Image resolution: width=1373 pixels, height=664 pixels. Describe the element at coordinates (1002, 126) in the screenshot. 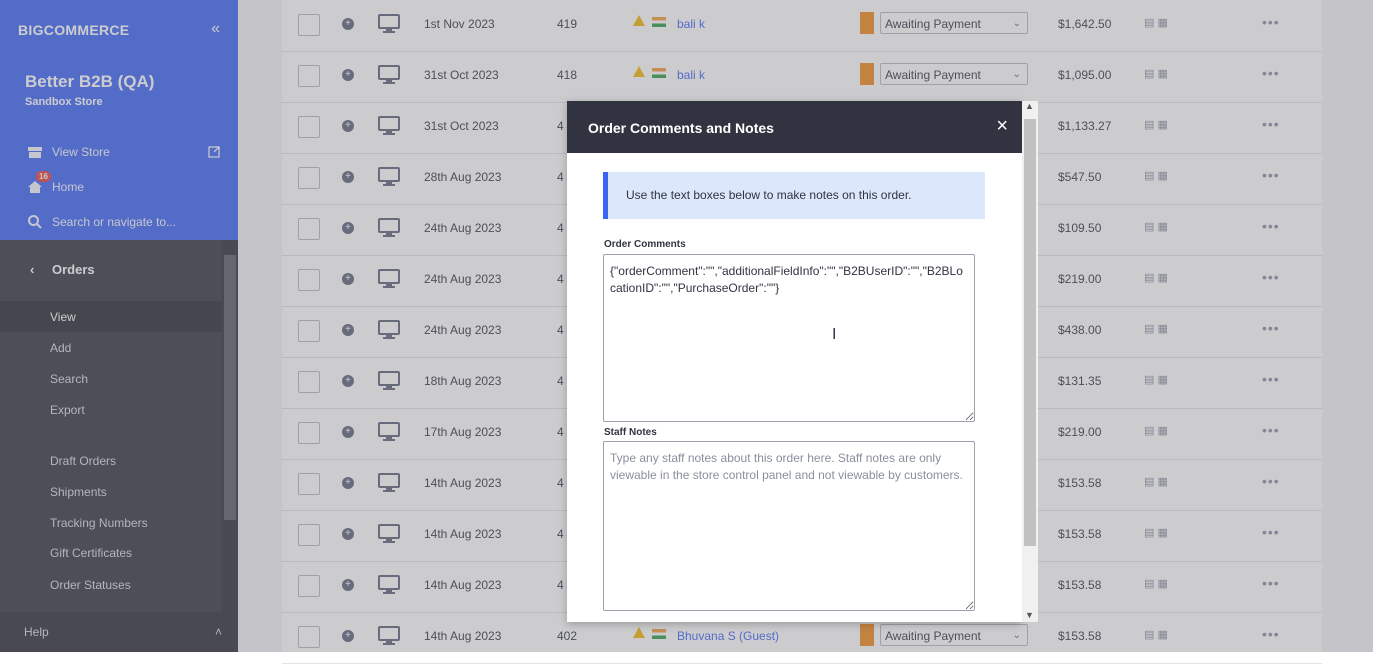

I see `close-icon: ×` at that location.